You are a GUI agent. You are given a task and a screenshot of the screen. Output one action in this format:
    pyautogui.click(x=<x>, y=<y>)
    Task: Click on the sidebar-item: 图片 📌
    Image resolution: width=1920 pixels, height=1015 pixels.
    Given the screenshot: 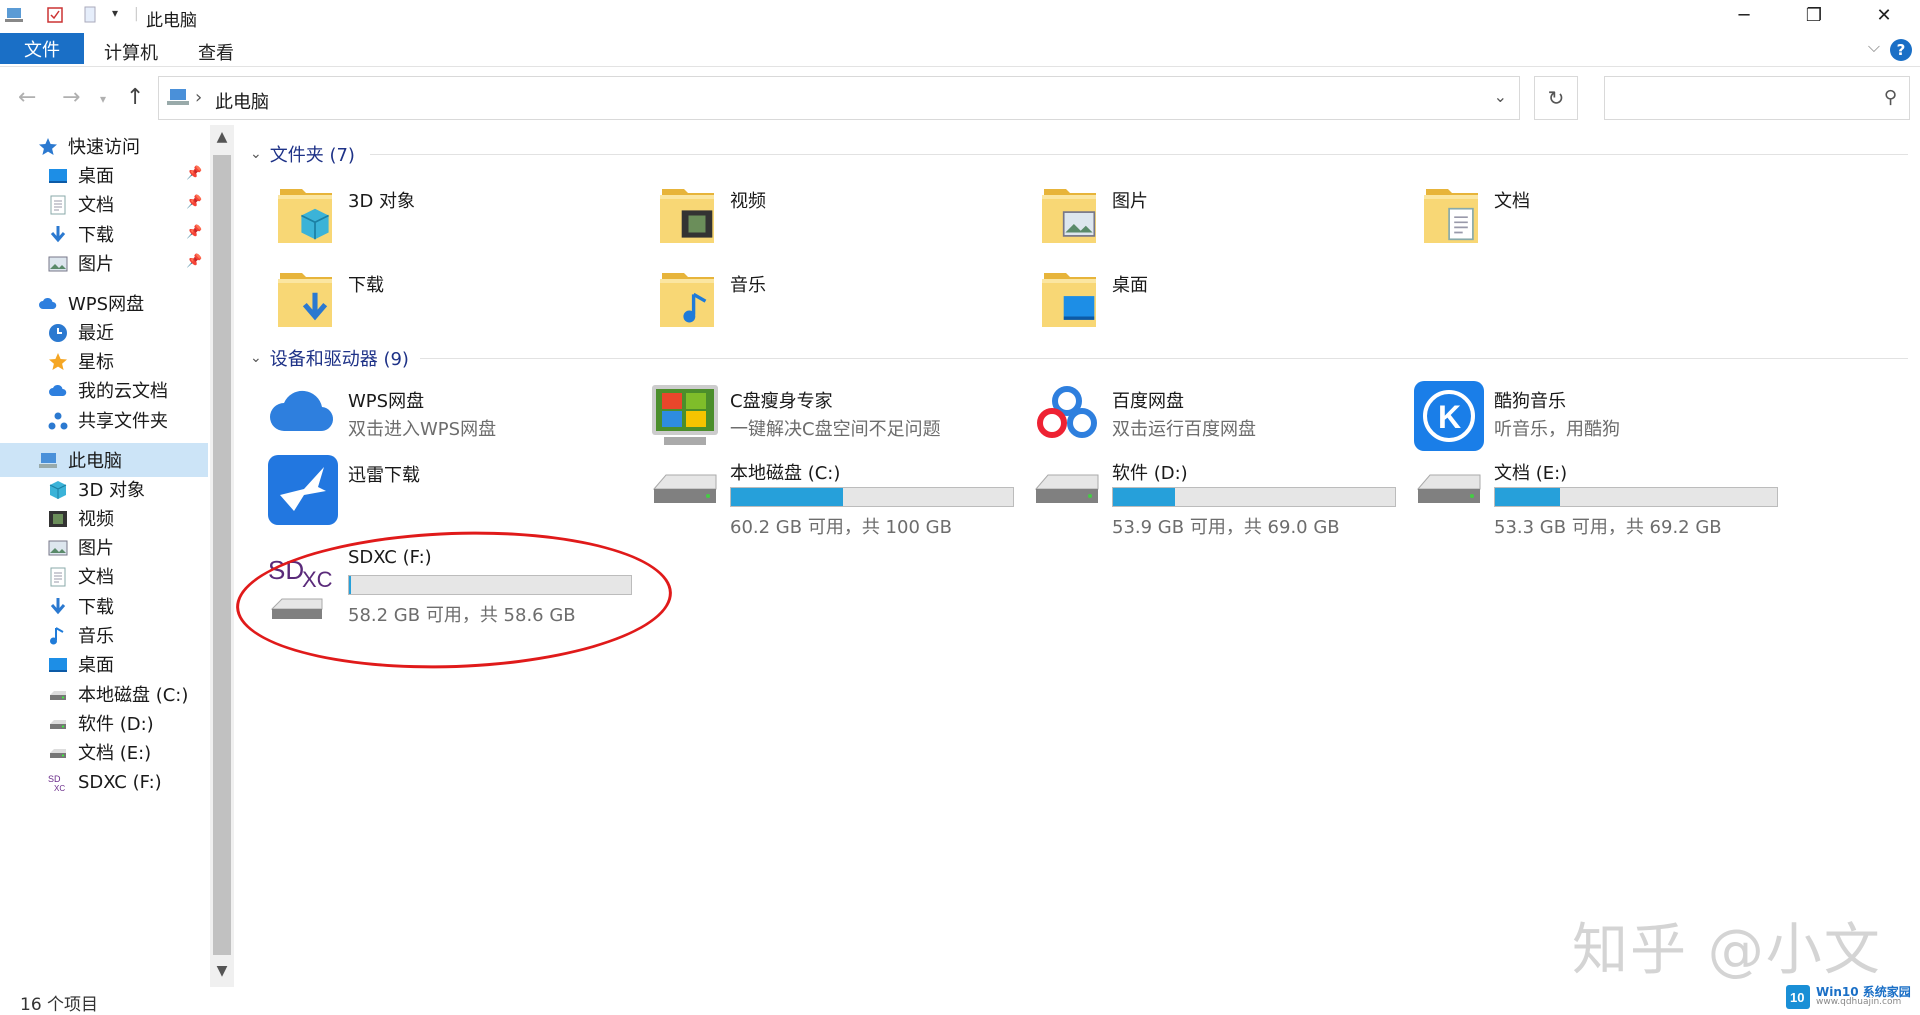 What is the action you would take?
    pyautogui.click(x=104, y=263)
    